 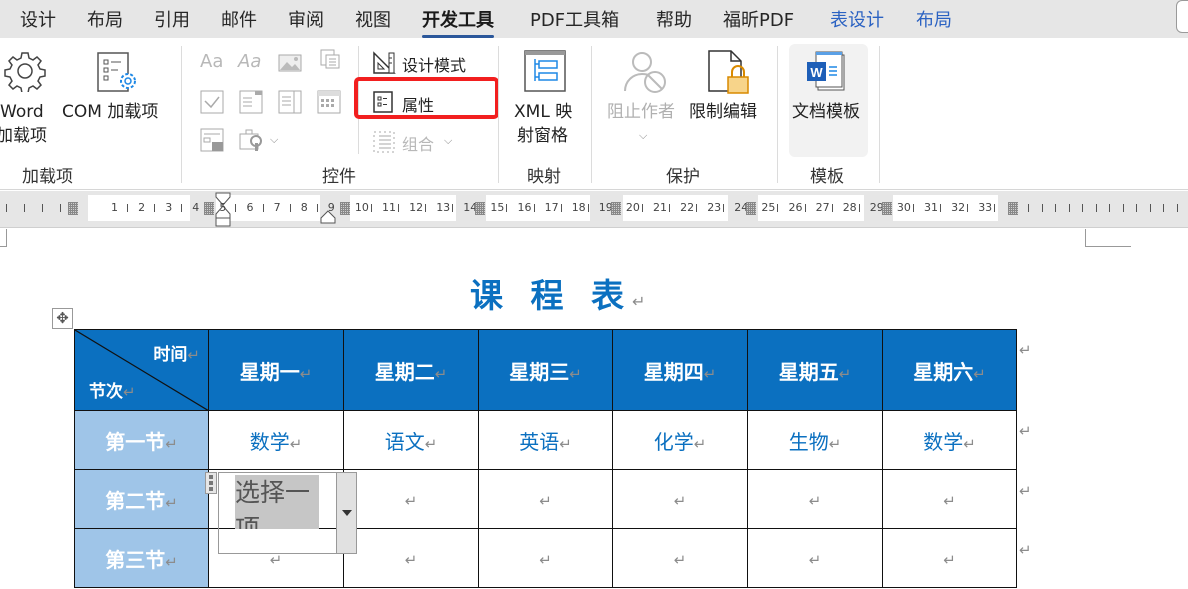 I want to click on rich-text-control-icon: Aa, so click(x=211, y=61).